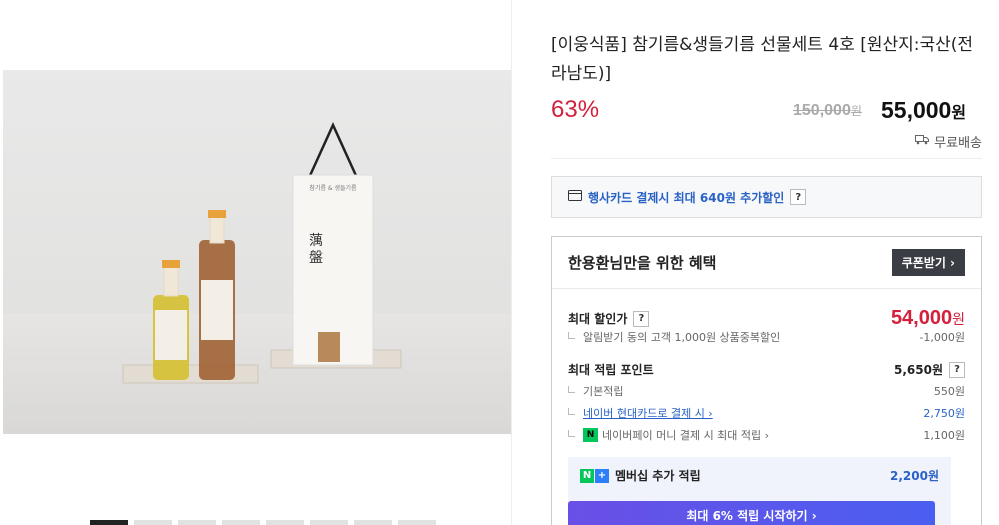 This screenshot has height=525, width=999. What do you see at coordinates (759, 475) in the screenshot?
I see `membership-row: N + 멤버십 추가 적립 2,200원` at bounding box center [759, 475].